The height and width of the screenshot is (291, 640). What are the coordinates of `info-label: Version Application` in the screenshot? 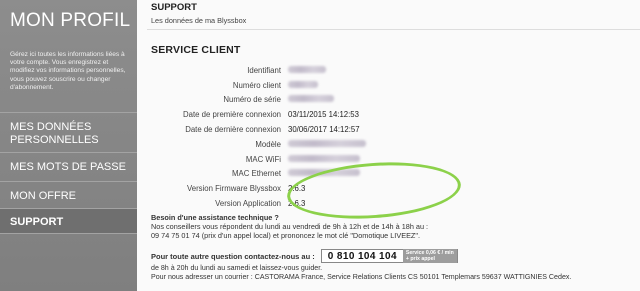 It's located at (248, 204).